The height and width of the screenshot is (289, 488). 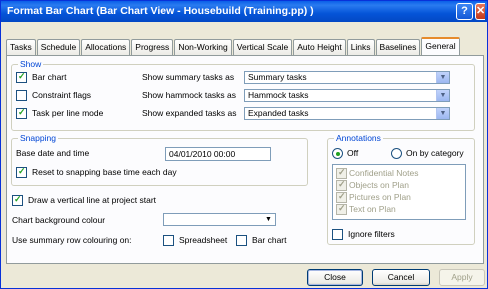 I want to click on objects-on-plan-checkbox, so click(x=341, y=185).